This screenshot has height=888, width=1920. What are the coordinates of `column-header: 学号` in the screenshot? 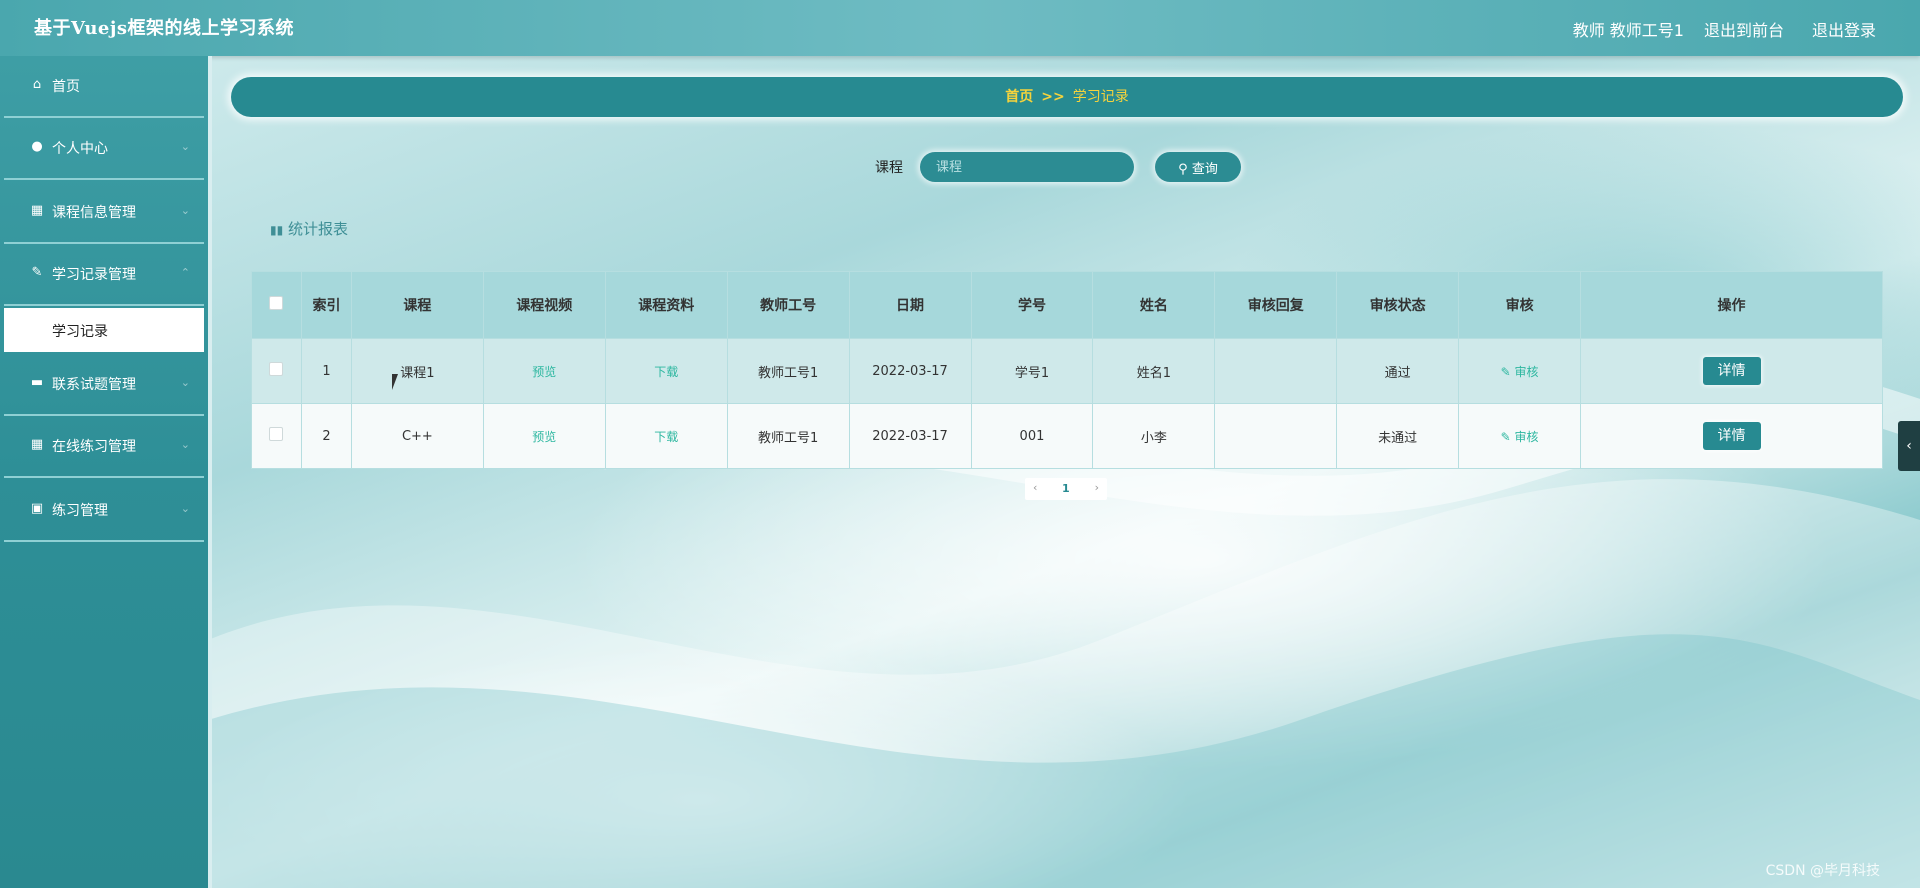 It's located at (1032, 305).